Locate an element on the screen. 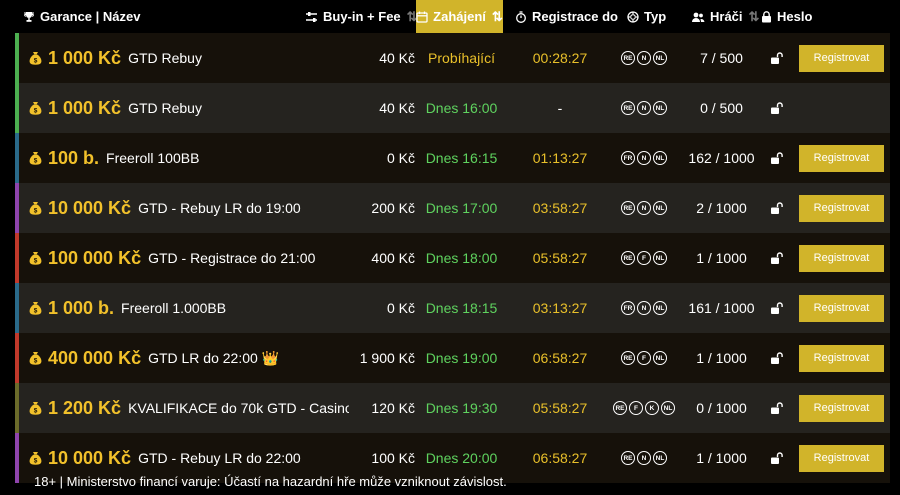 The image size is (900, 495). players-count: 7 / 500 is located at coordinates (721, 58).